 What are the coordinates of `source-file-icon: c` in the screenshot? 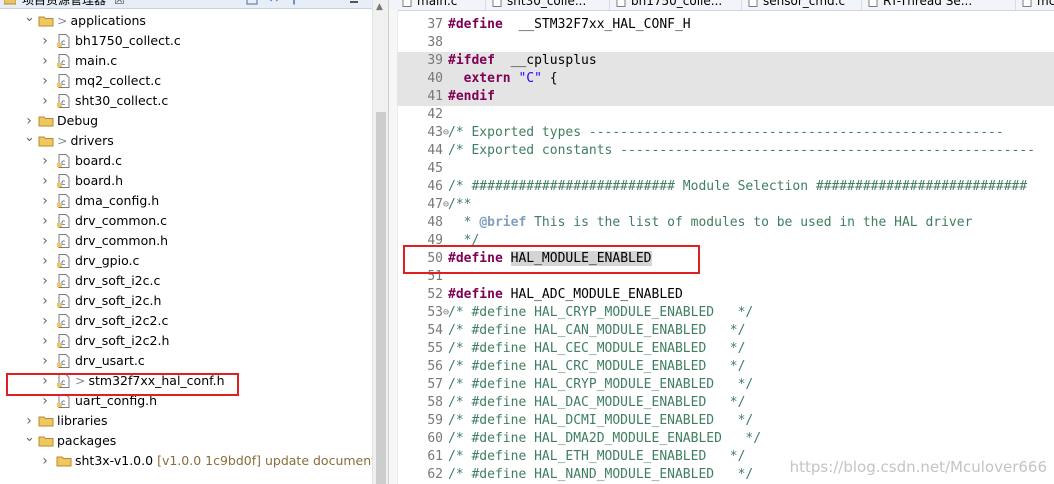 It's located at (64, 281).